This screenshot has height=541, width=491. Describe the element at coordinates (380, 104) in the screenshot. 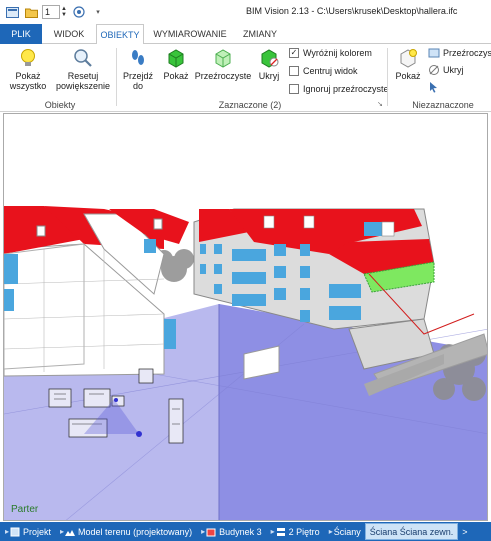

I see `dialog-launcher-icon: ↘` at that location.